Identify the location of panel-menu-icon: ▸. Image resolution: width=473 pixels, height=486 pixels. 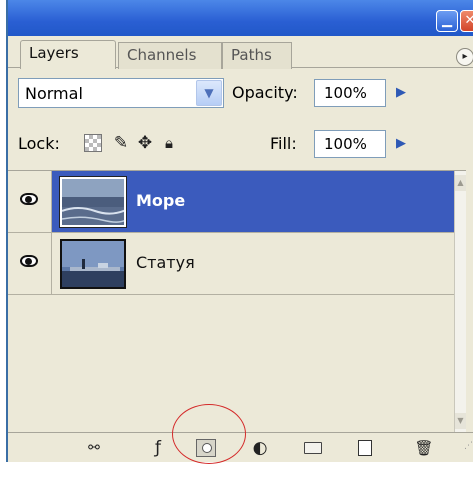
(464, 57).